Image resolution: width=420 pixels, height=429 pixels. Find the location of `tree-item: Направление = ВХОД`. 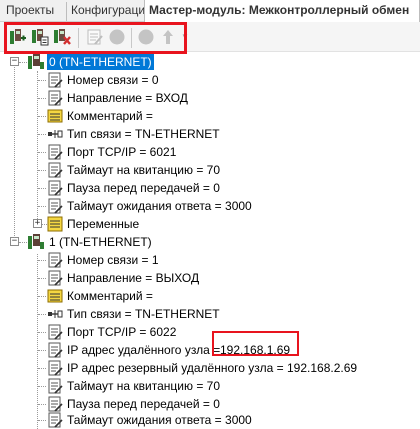

tree-item: Направление = ВХОД is located at coordinates (210, 98).